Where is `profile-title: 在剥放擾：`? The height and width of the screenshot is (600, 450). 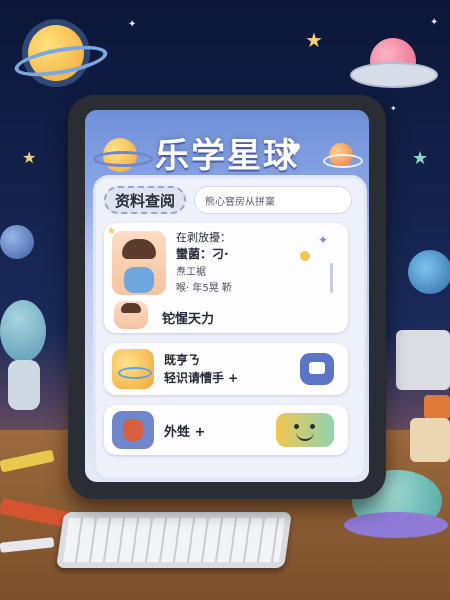 profile-title: 在剥放擾： is located at coordinates (203, 237).